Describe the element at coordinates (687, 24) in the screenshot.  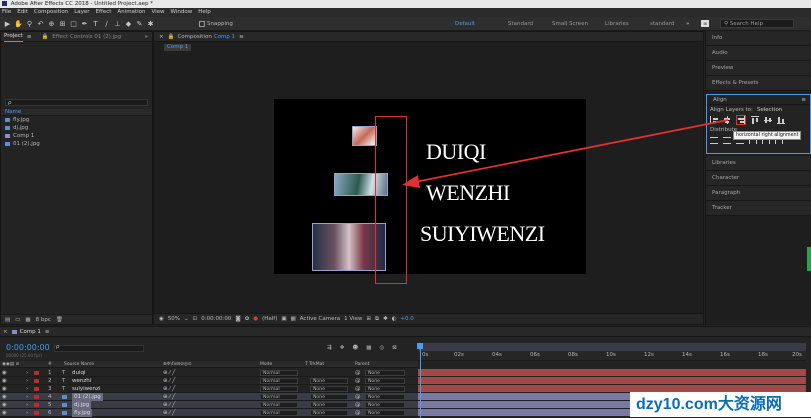
I see `workspace-overflow-icon: »` at that location.